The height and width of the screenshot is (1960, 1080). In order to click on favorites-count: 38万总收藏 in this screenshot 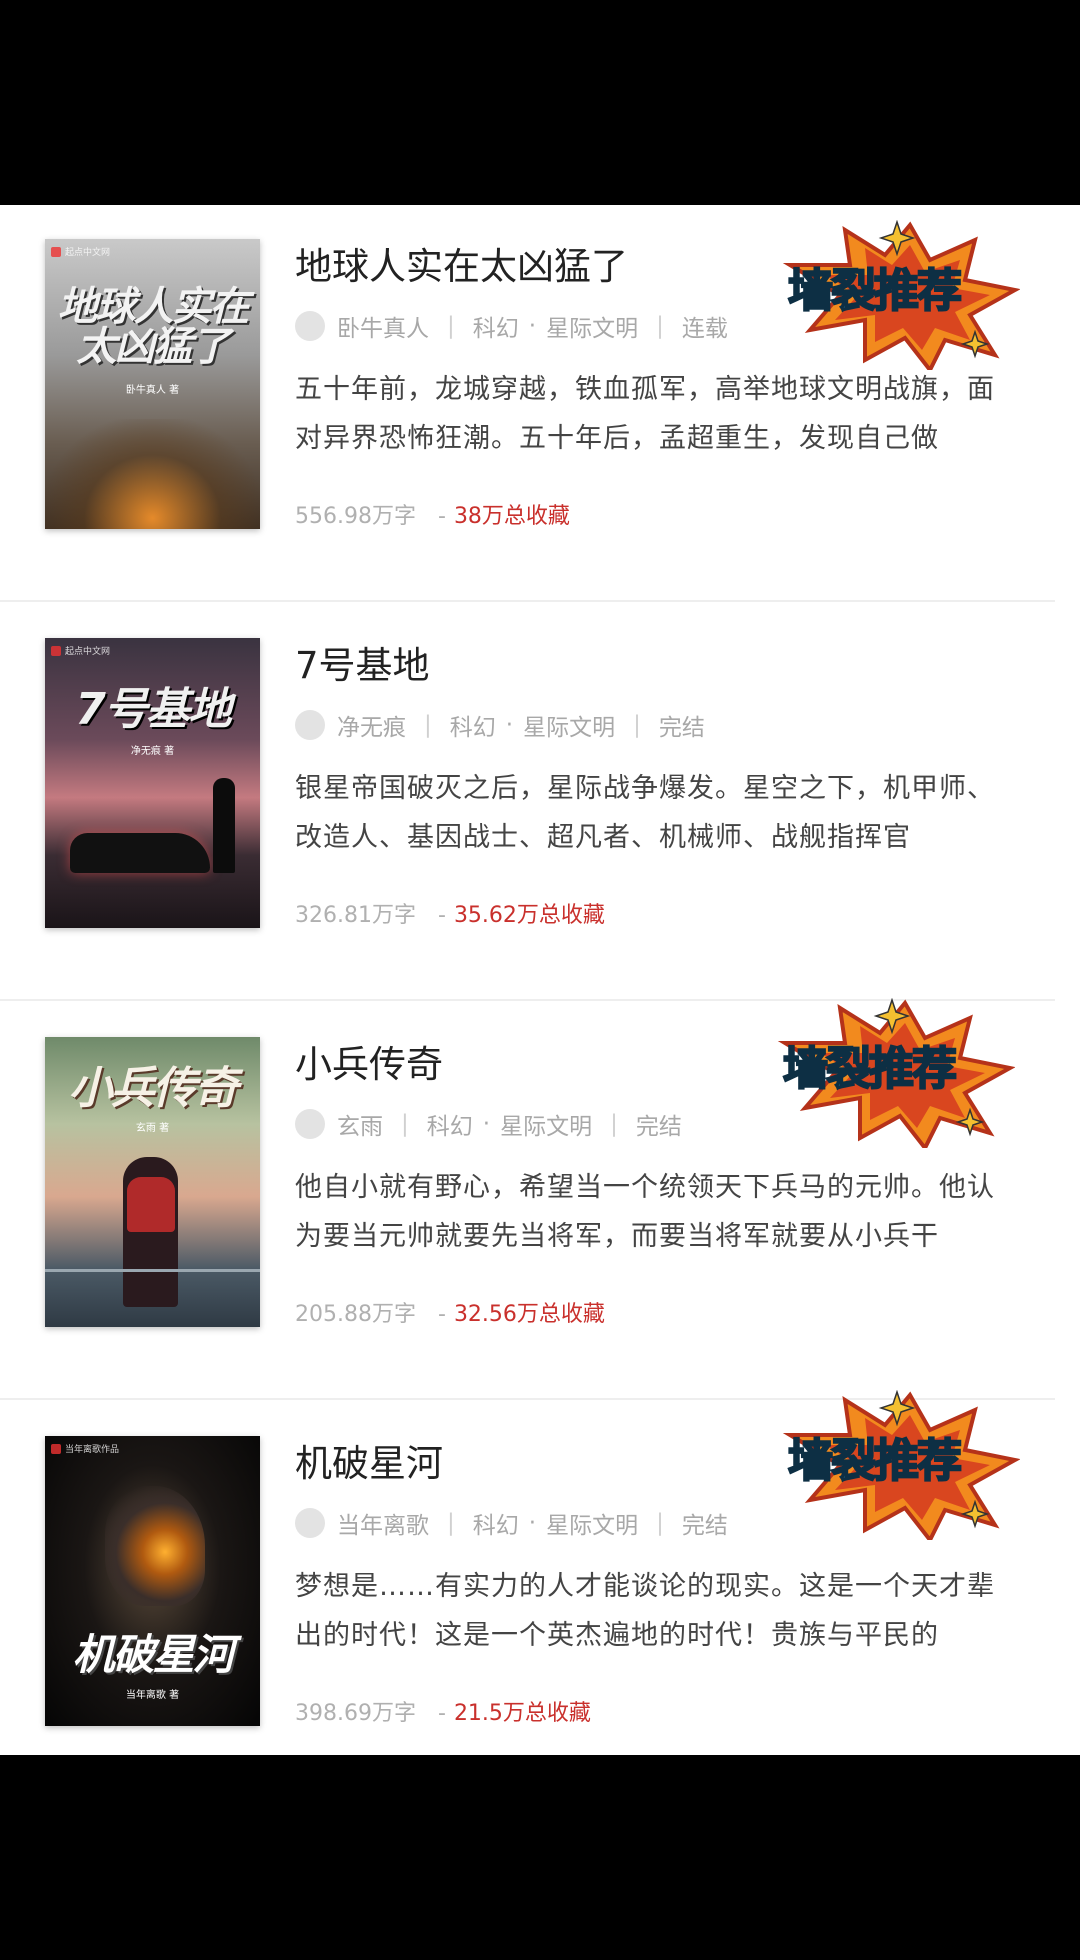, I will do `click(511, 516)`.